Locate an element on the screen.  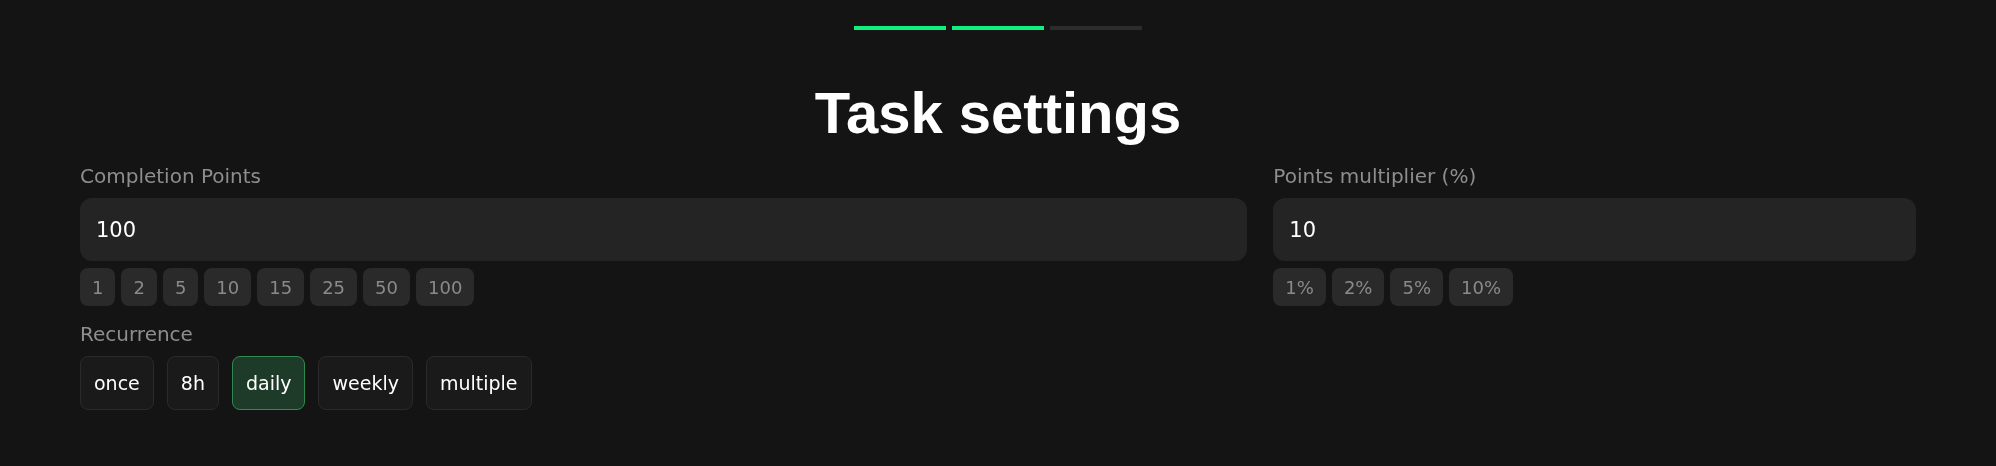
preset-chip: 10% is located at coordinates (1481, 287).